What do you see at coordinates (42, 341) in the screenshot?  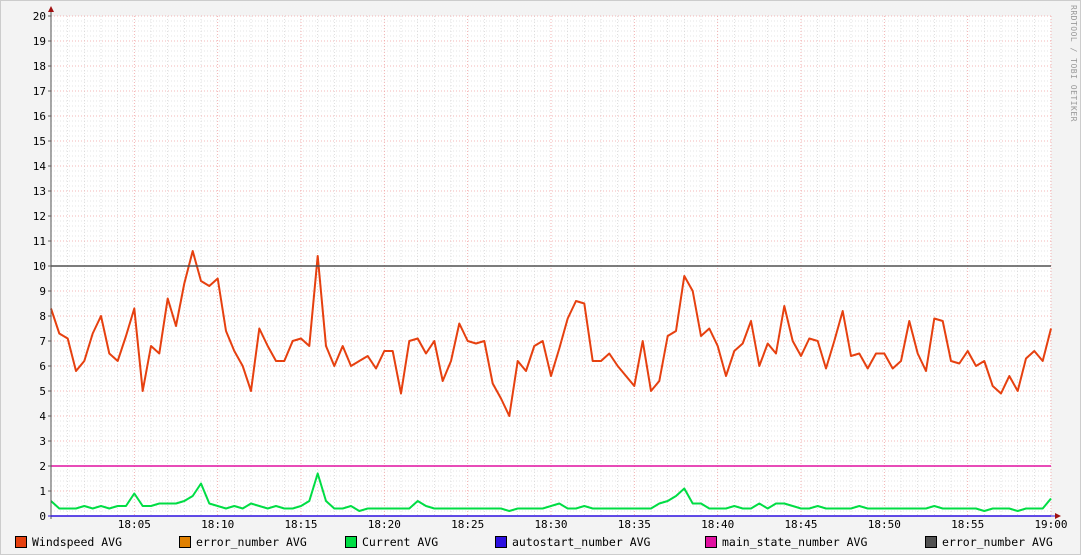 I see `y-tick-label: 7` at bounding box center [42, 341].